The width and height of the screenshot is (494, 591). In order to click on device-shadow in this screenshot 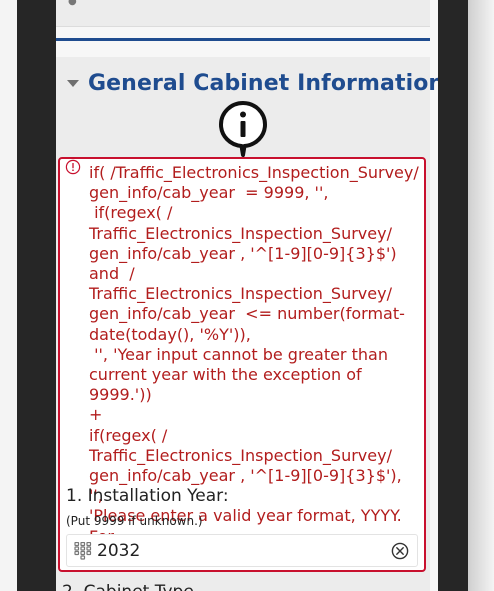, I will do `click(481, 295)`.